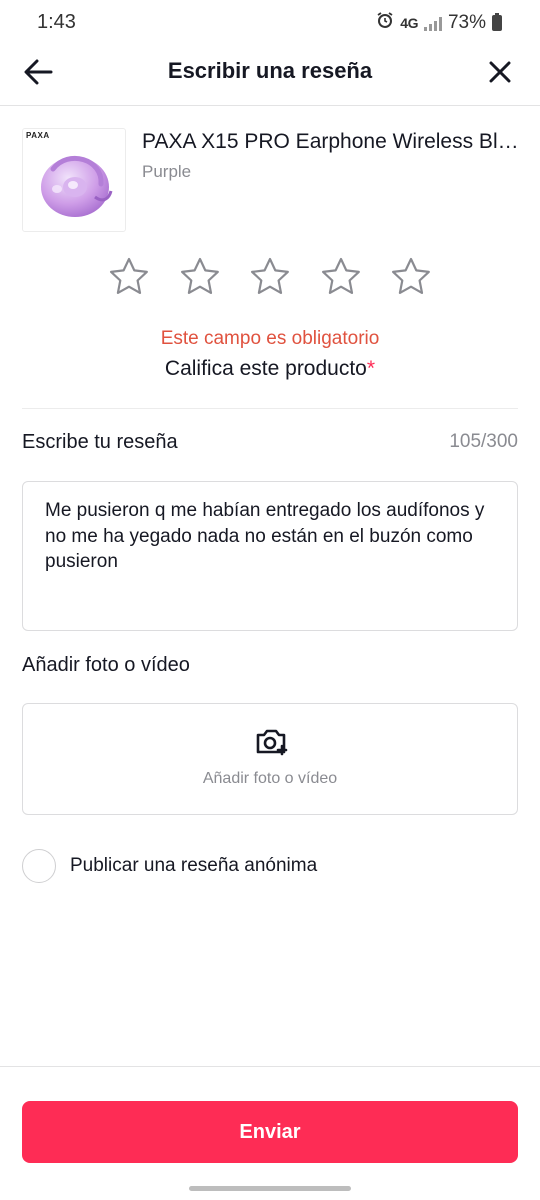 The height and width of the screenshot is (1200, 540). What do you see at coordinates (270, 70) in the screenshot?
I see `page-title: Escribir una reseña` at bounding box center [270, 70].